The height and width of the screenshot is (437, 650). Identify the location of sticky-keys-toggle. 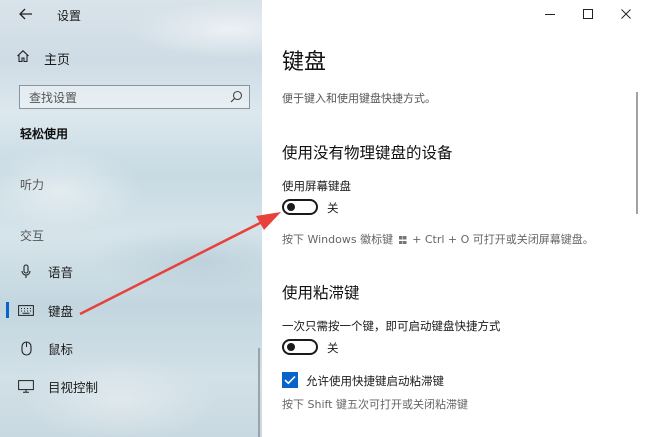
(300, 347).